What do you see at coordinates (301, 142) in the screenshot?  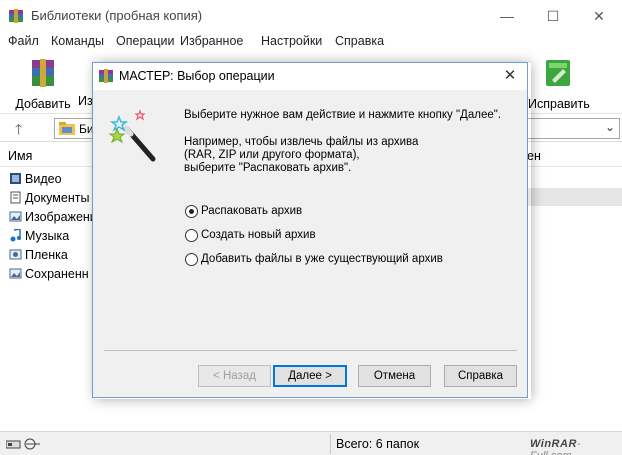 I see `example-line: Например, чтобы извлечь файлы из архива` at bounding box center [301, 142].